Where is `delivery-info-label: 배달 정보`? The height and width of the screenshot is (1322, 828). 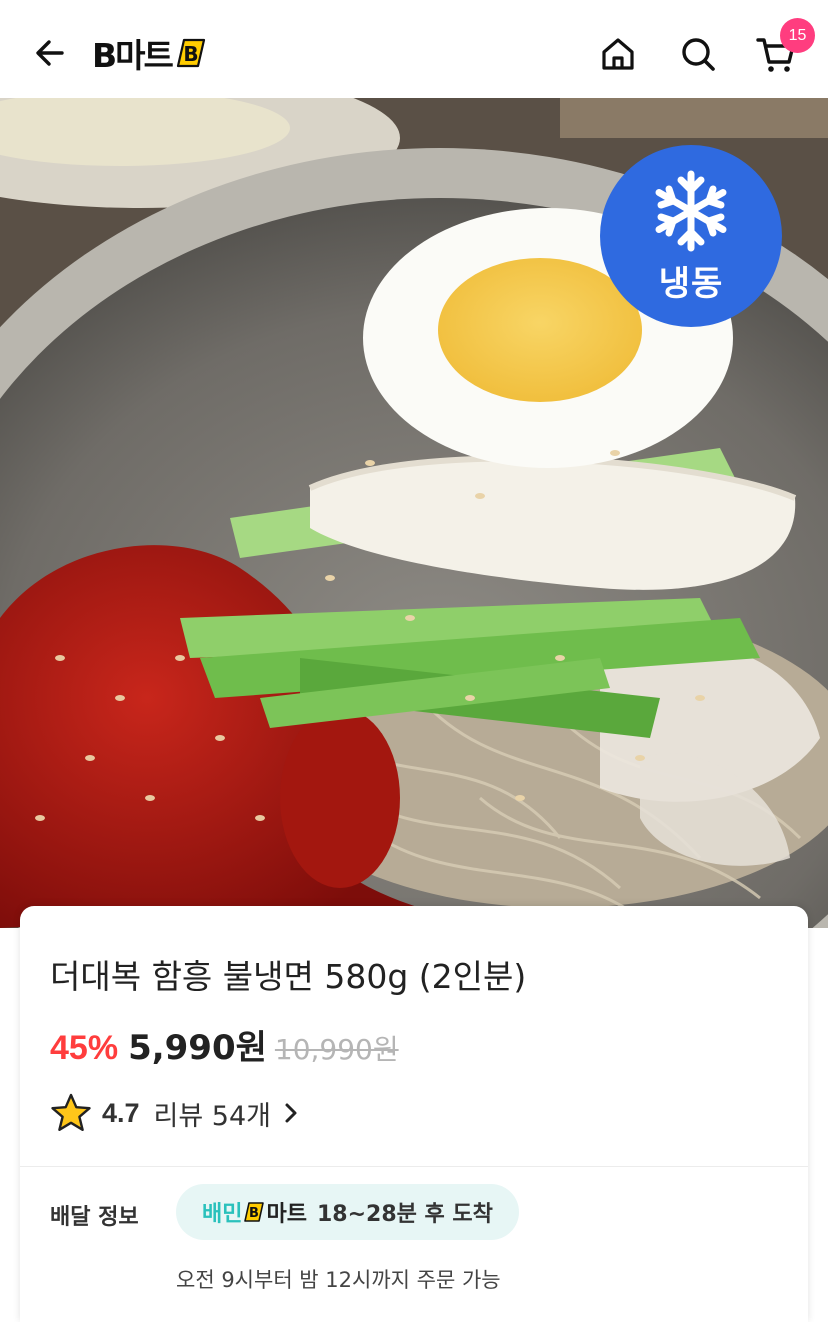
delivery-info-label: 배달 정보 is located at coordinates (94, 1217).